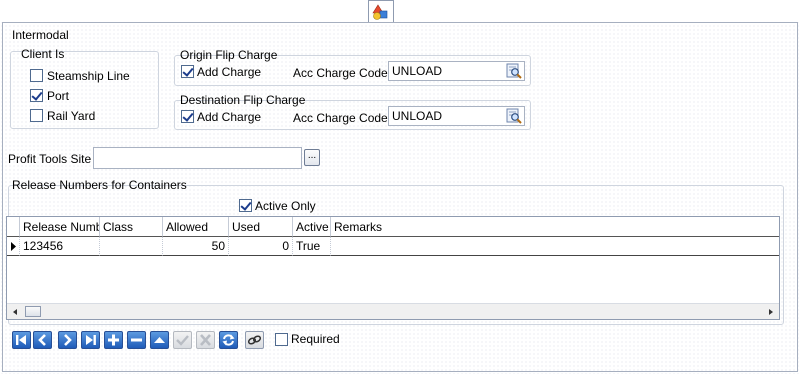 Image resolution: width=800 pixels, height=374 pixels. Describe the element at coordinates (456, 116) in the screenshot. I see `destination-acc-code-input: UNLOAD` at that location.